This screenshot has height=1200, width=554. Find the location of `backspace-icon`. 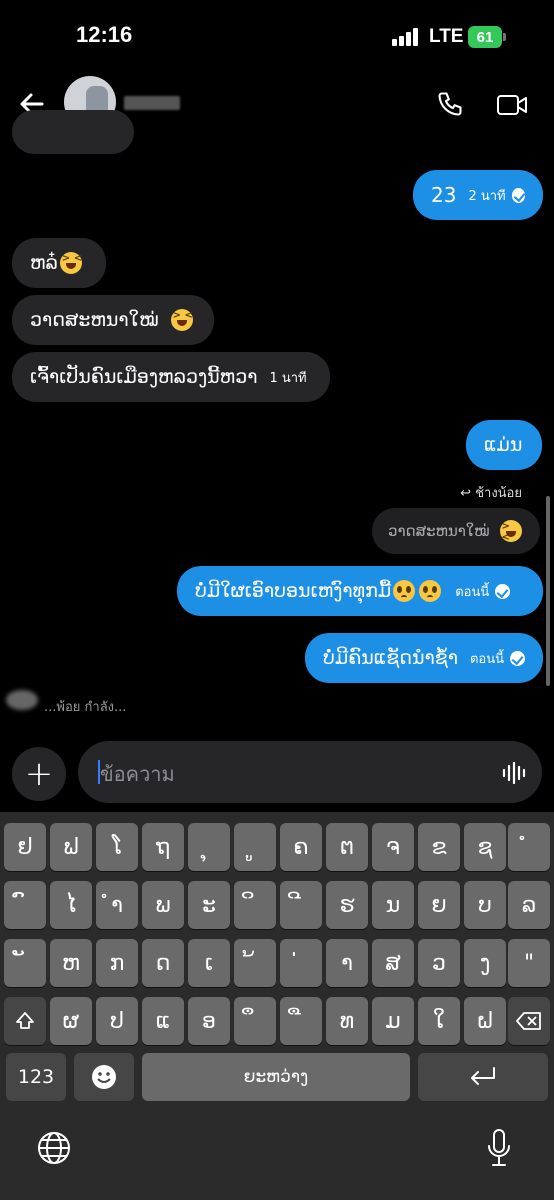

backspace-icon is located at coordinates (528, 1021).